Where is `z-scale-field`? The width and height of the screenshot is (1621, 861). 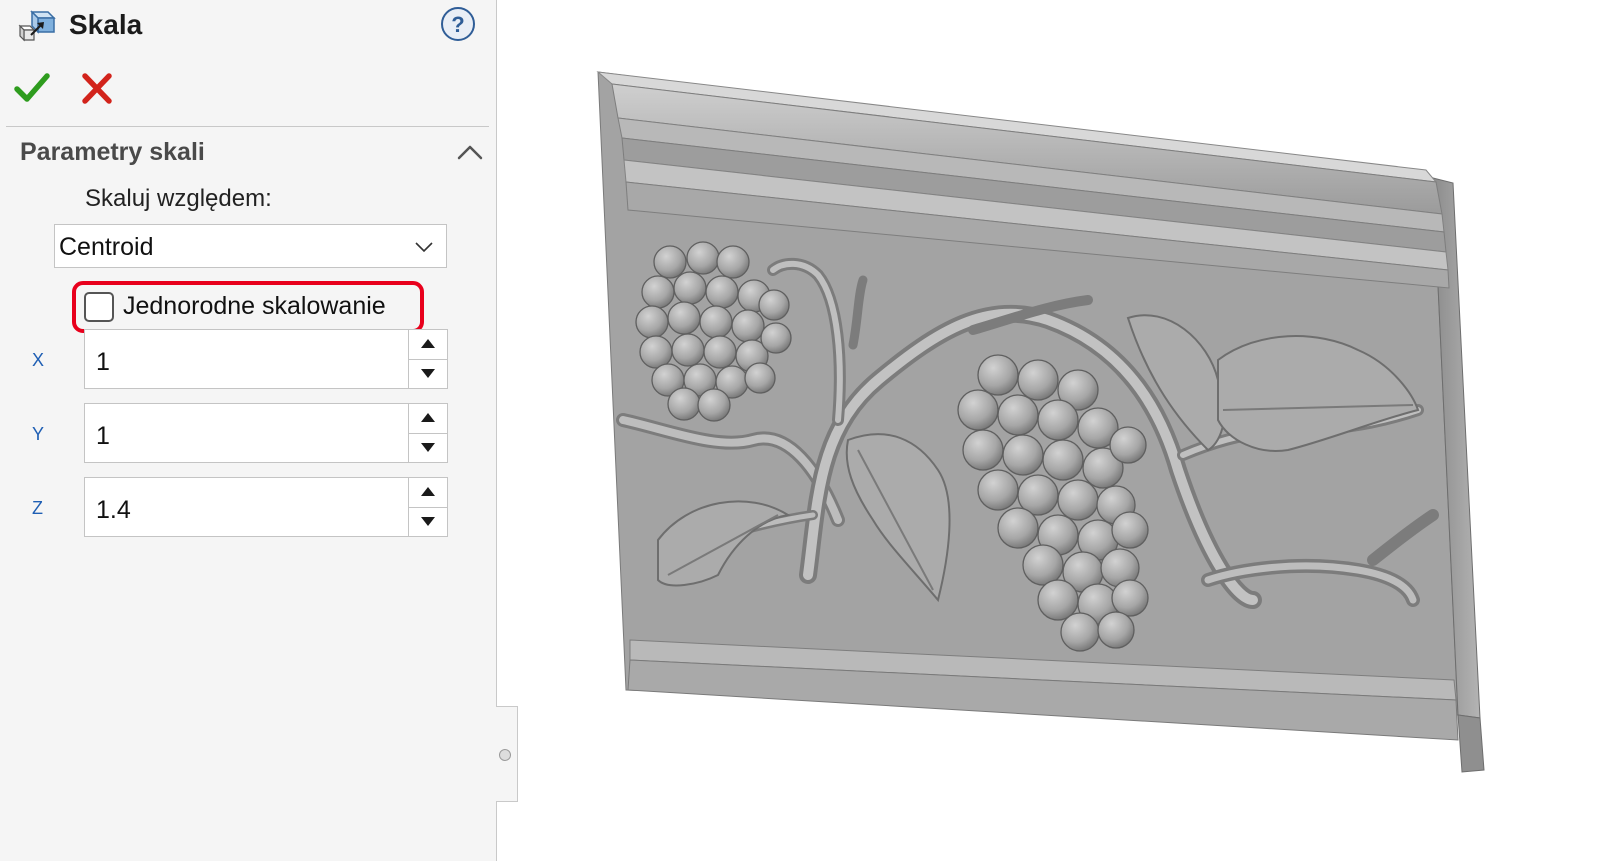 z-scale-field is located at coordinates (266, 507).